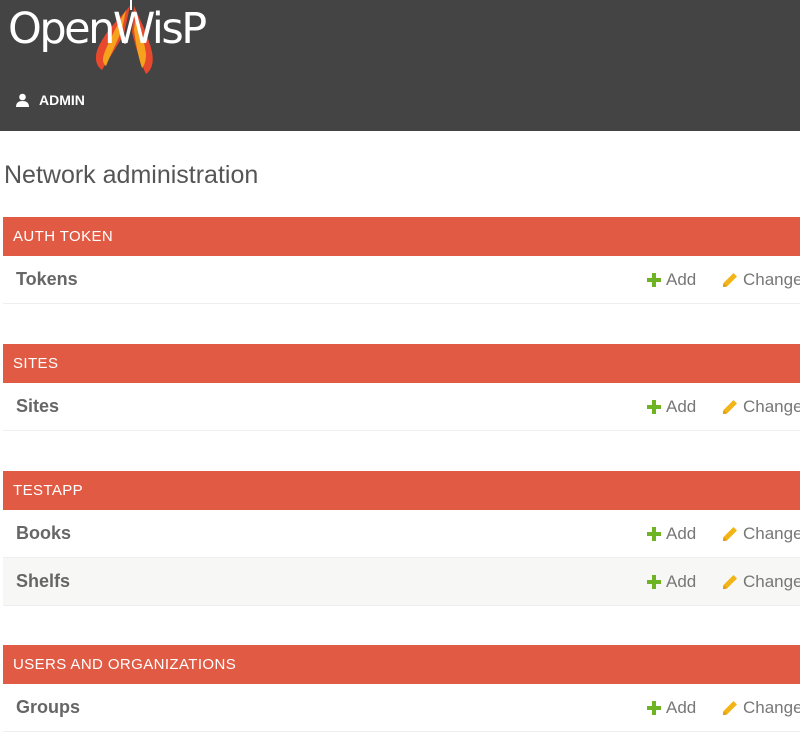 The height and width of the screenshot is (732, 800). Describe the element at coordinates (401, 363) in the screenshot. I see `module-caption: SITES` at that location.